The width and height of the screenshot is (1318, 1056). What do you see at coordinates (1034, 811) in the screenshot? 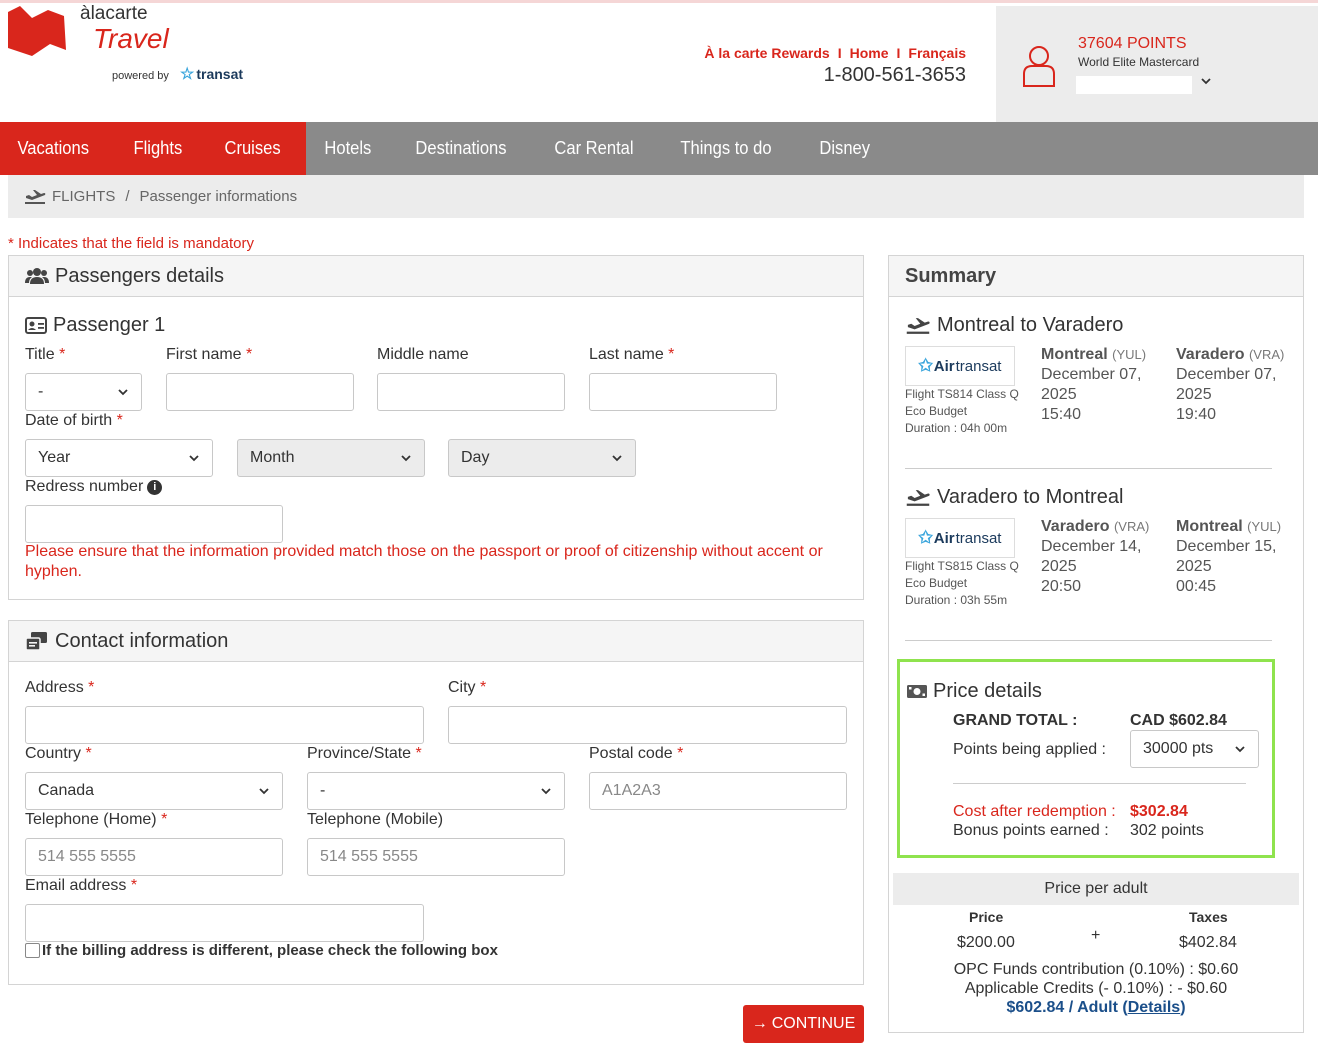
I see `cost-after-label: Cost after redemption :` at bounding box center [1034, 811].